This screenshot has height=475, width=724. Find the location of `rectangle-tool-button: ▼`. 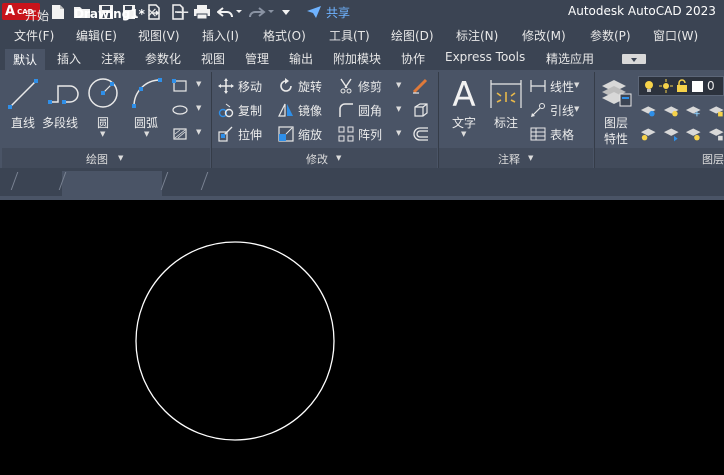

rectangle-tool-button: ▼ is located at coordinates (186, 86).